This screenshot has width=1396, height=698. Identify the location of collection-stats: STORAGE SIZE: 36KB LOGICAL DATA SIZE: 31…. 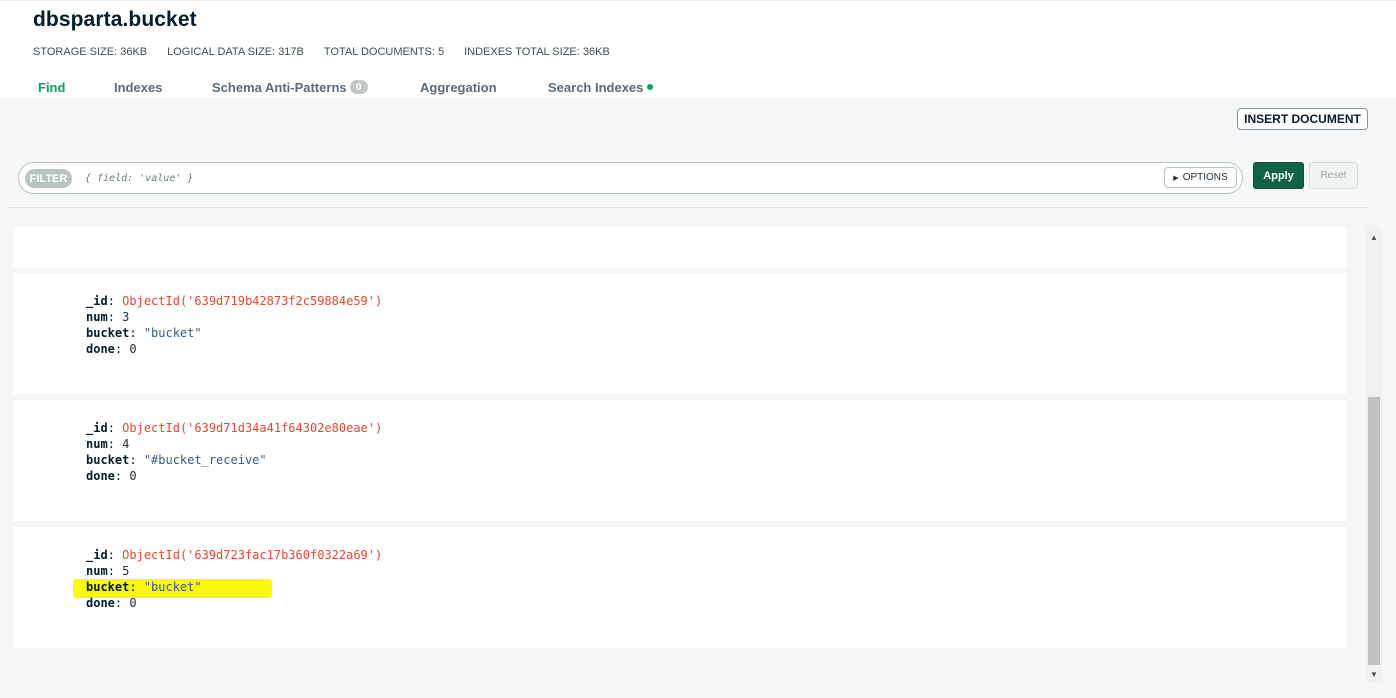
(321, 53).